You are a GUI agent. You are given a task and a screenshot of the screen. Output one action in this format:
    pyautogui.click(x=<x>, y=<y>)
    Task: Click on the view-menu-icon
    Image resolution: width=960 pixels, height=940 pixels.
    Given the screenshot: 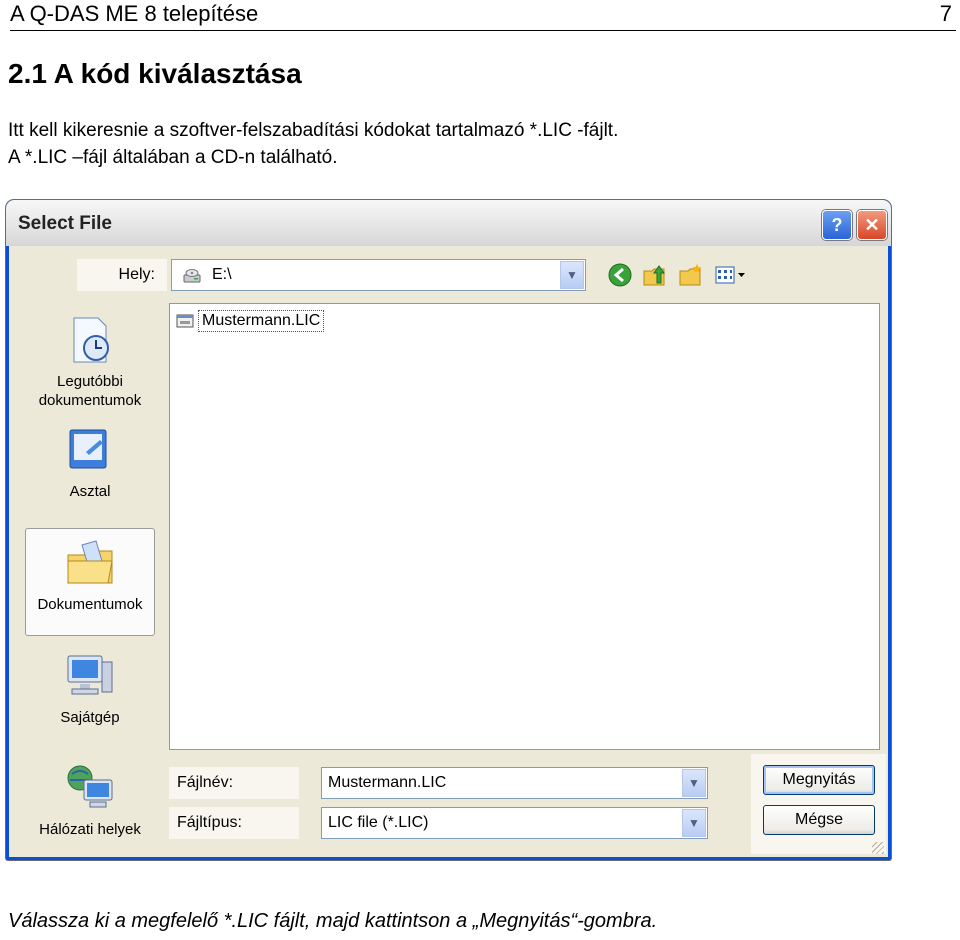 What is the action you would take?
    pyautogui.click(x=733, y=275)
    